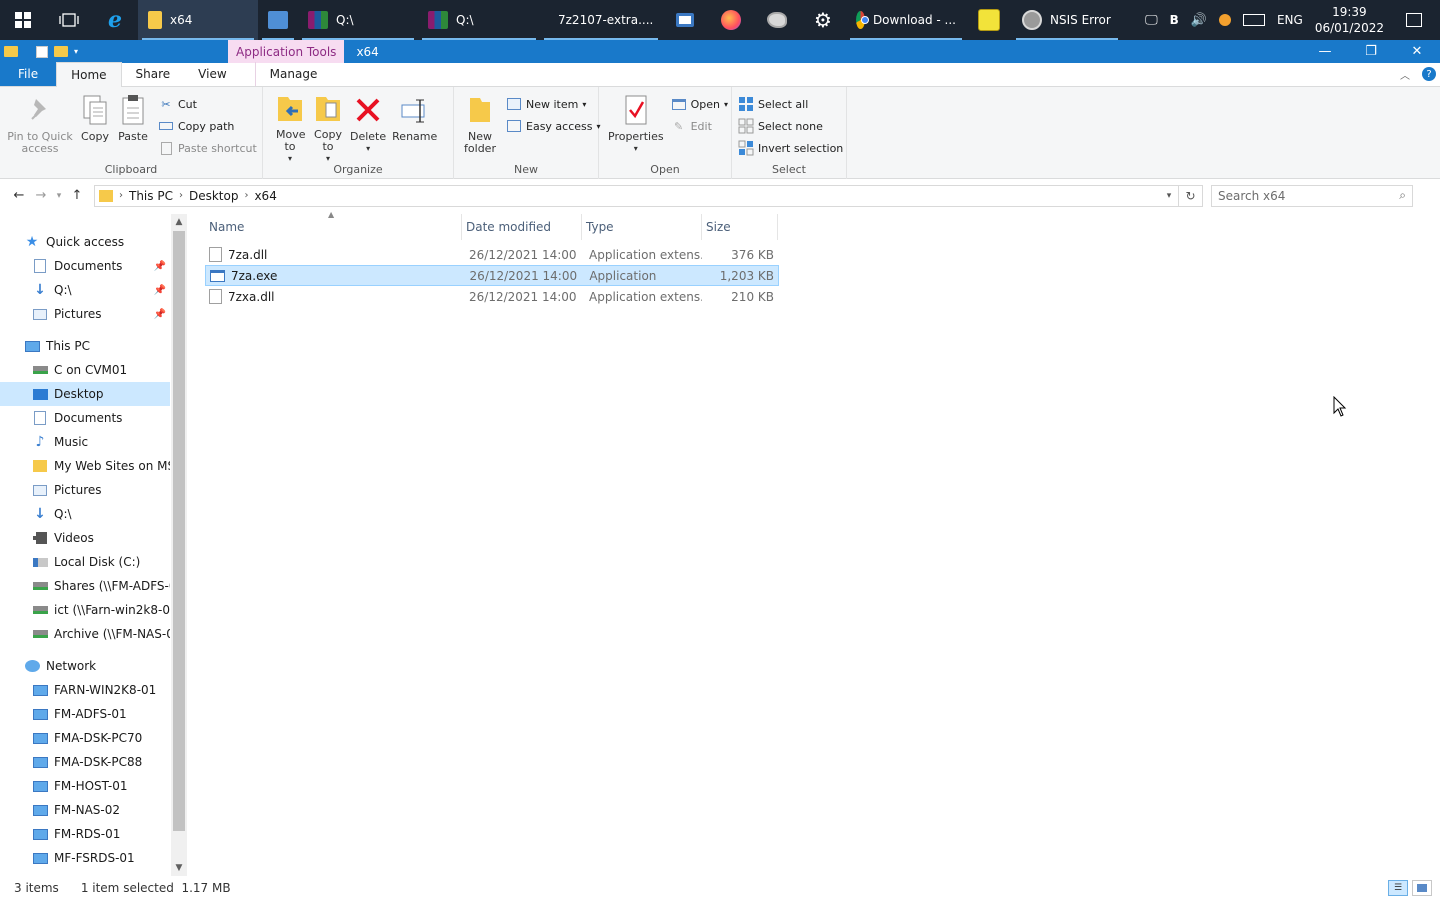  What do you see at coordinates (1405, 74) in the screenshot?
I see `collapse-ribbon-icon: ︿` at bounding box center [1405, 74].